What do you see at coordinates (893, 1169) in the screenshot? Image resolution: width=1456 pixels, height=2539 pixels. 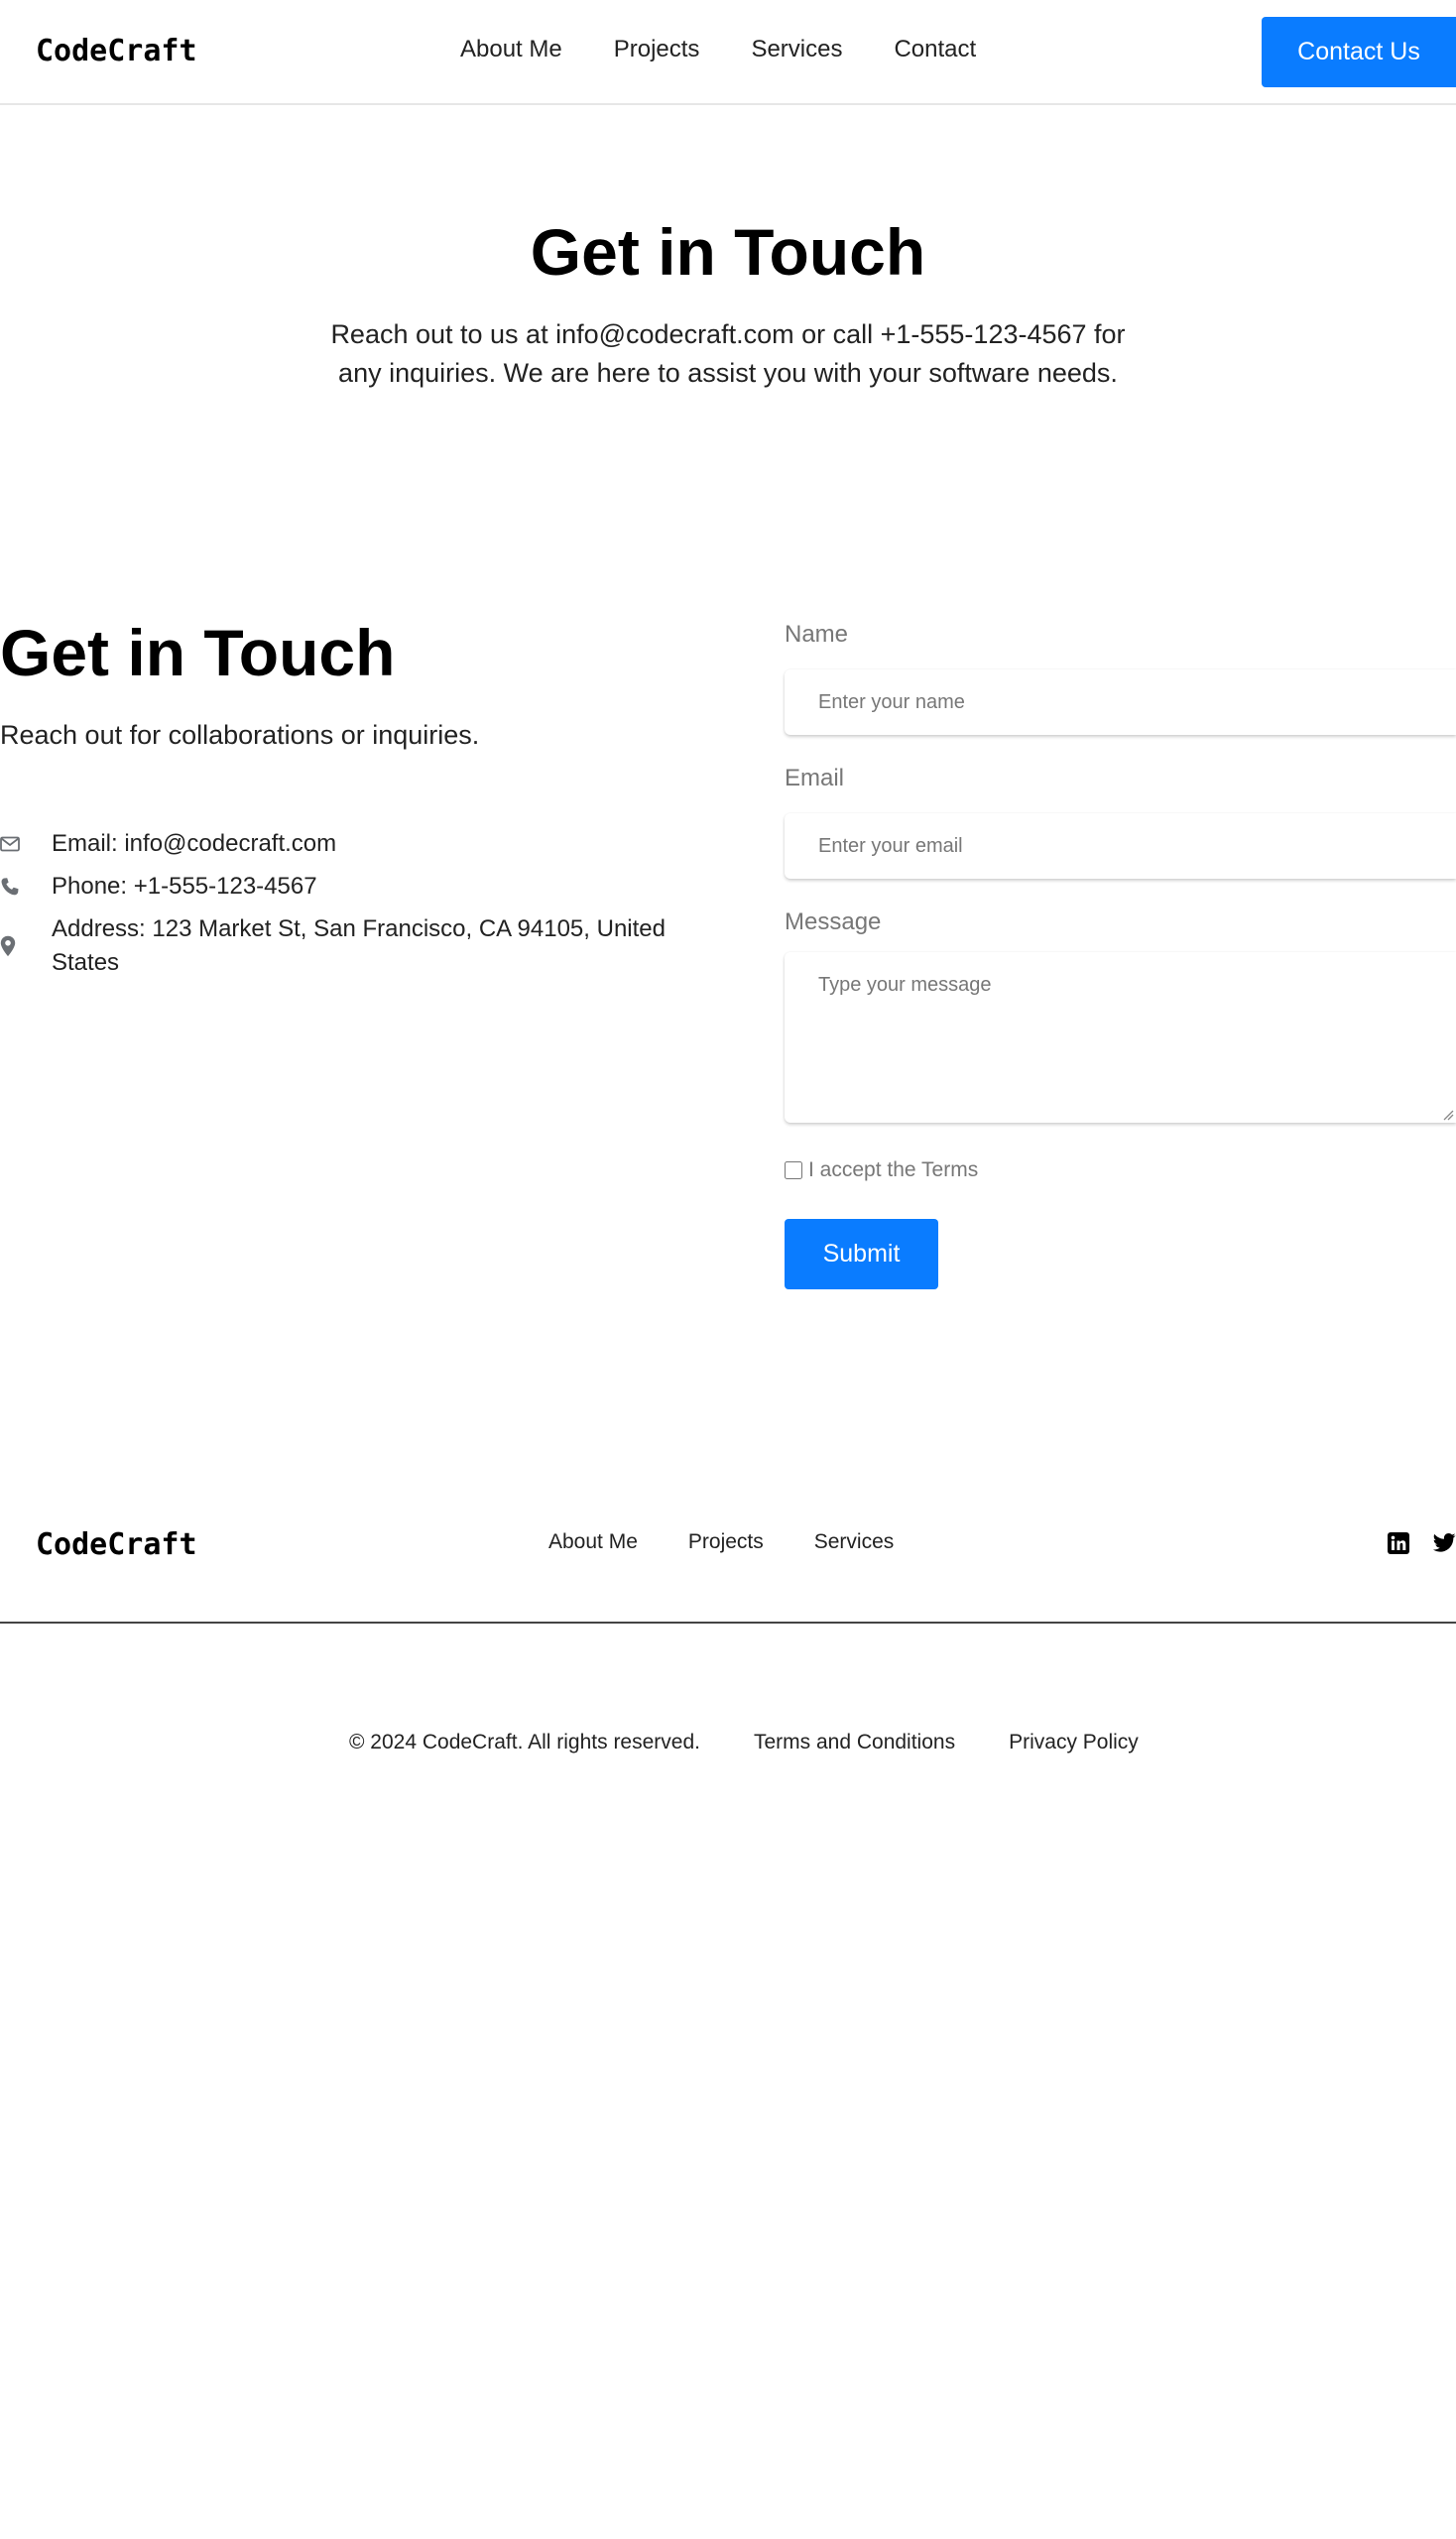 I see `terms-label: I accept the Terms` at bounding box center [893, 1169].